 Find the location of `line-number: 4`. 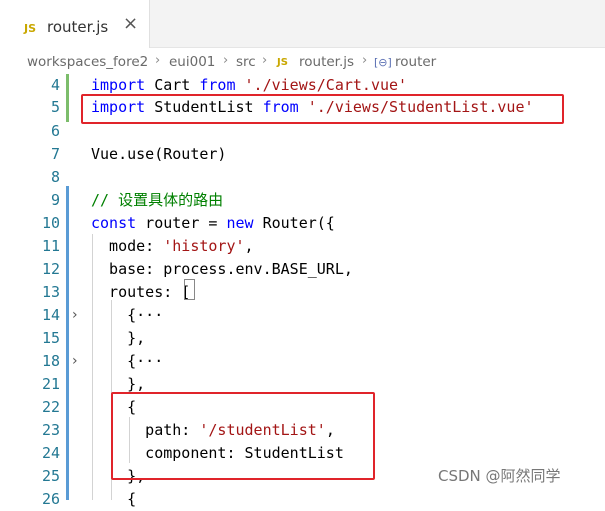

line-number: 4 is located at coordinates (55, 85).